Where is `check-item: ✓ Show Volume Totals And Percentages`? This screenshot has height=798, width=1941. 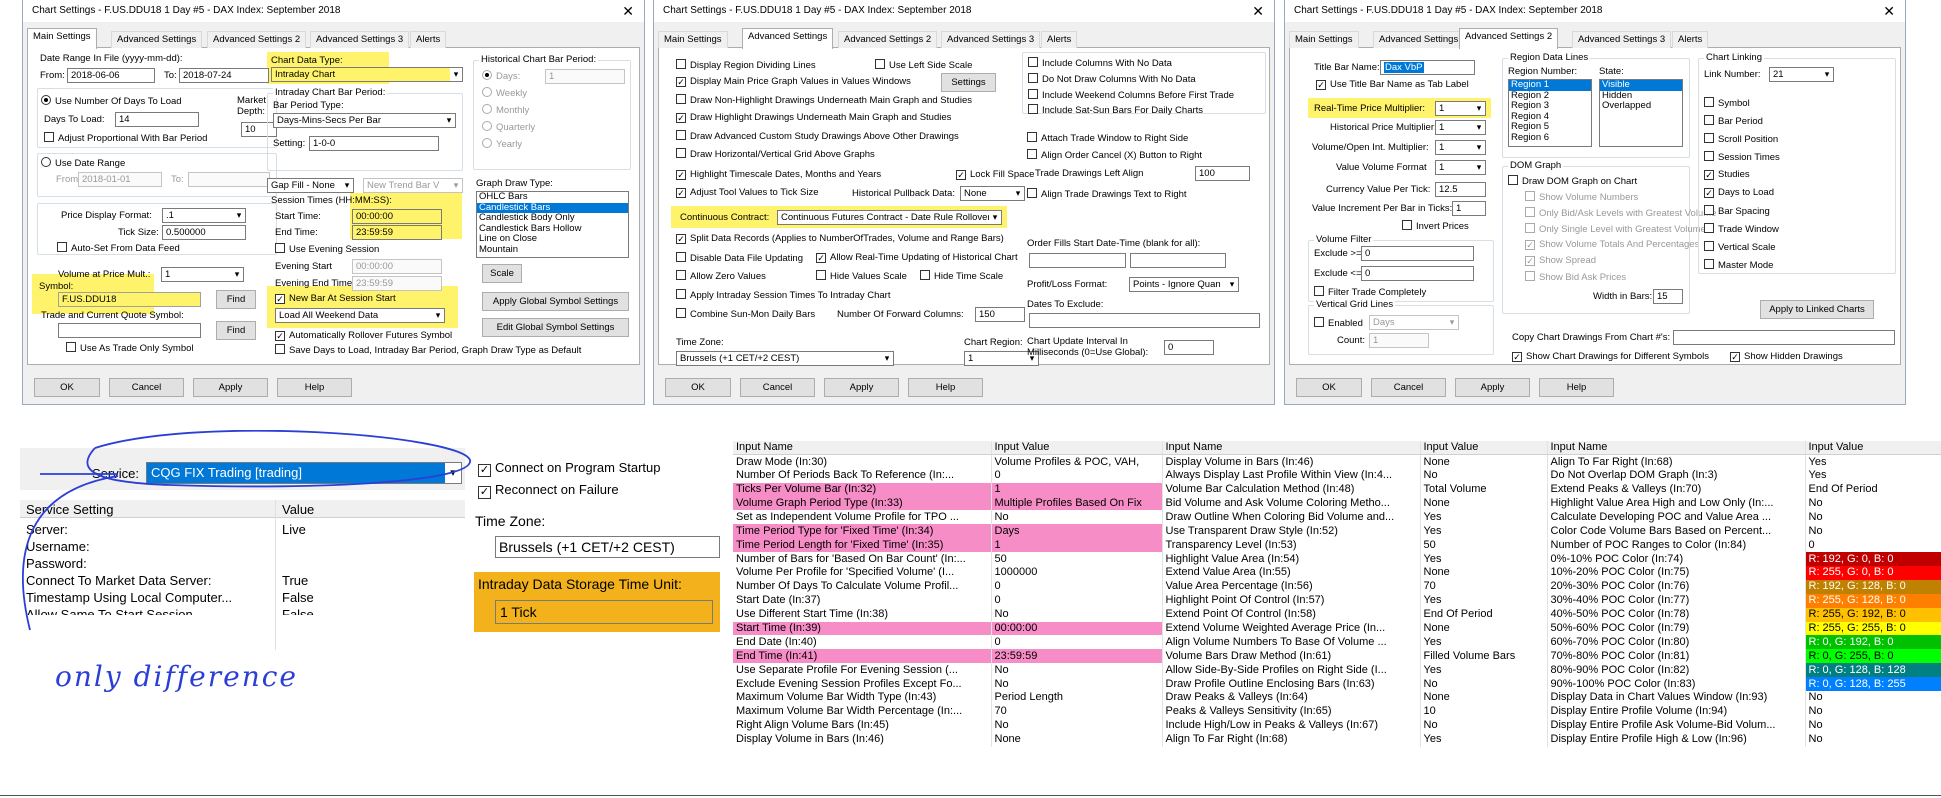
check-item: ✓ Show Volume Totals And Percentages is located at coordinates (1612, 245).